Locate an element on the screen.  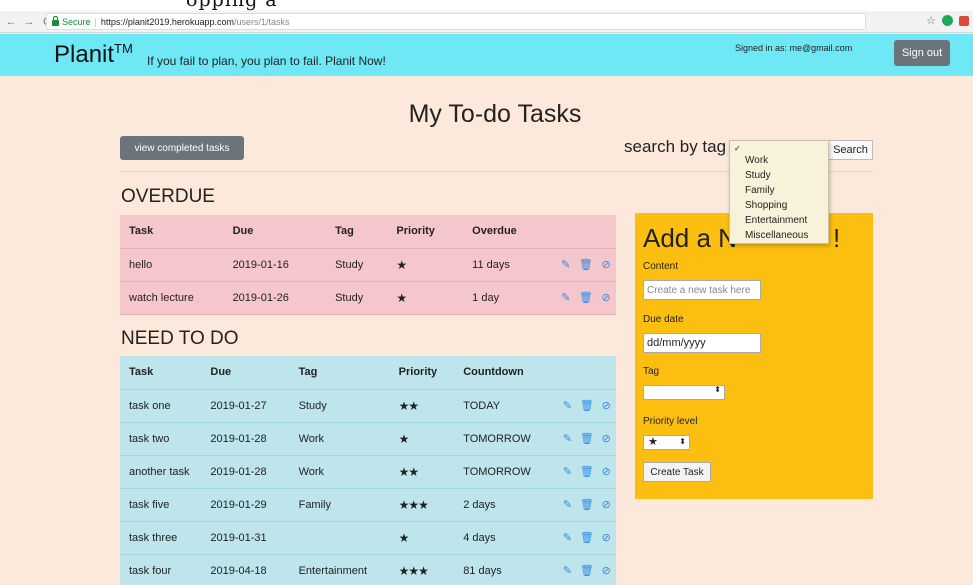
table-row: hello 2019-01-16 Study ★ 11 days ✎ 🗑 ⊘ is located at coordinates (368, 264).